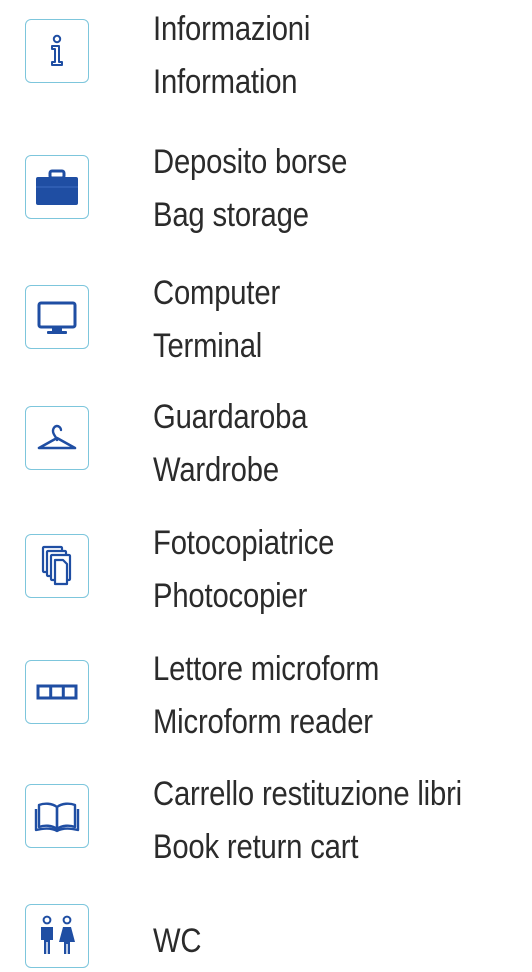  What do you see at coordinates (250, 162) in the screenshot?
I see `label-italian: Deposito borse` at bounding box center [250, 162].